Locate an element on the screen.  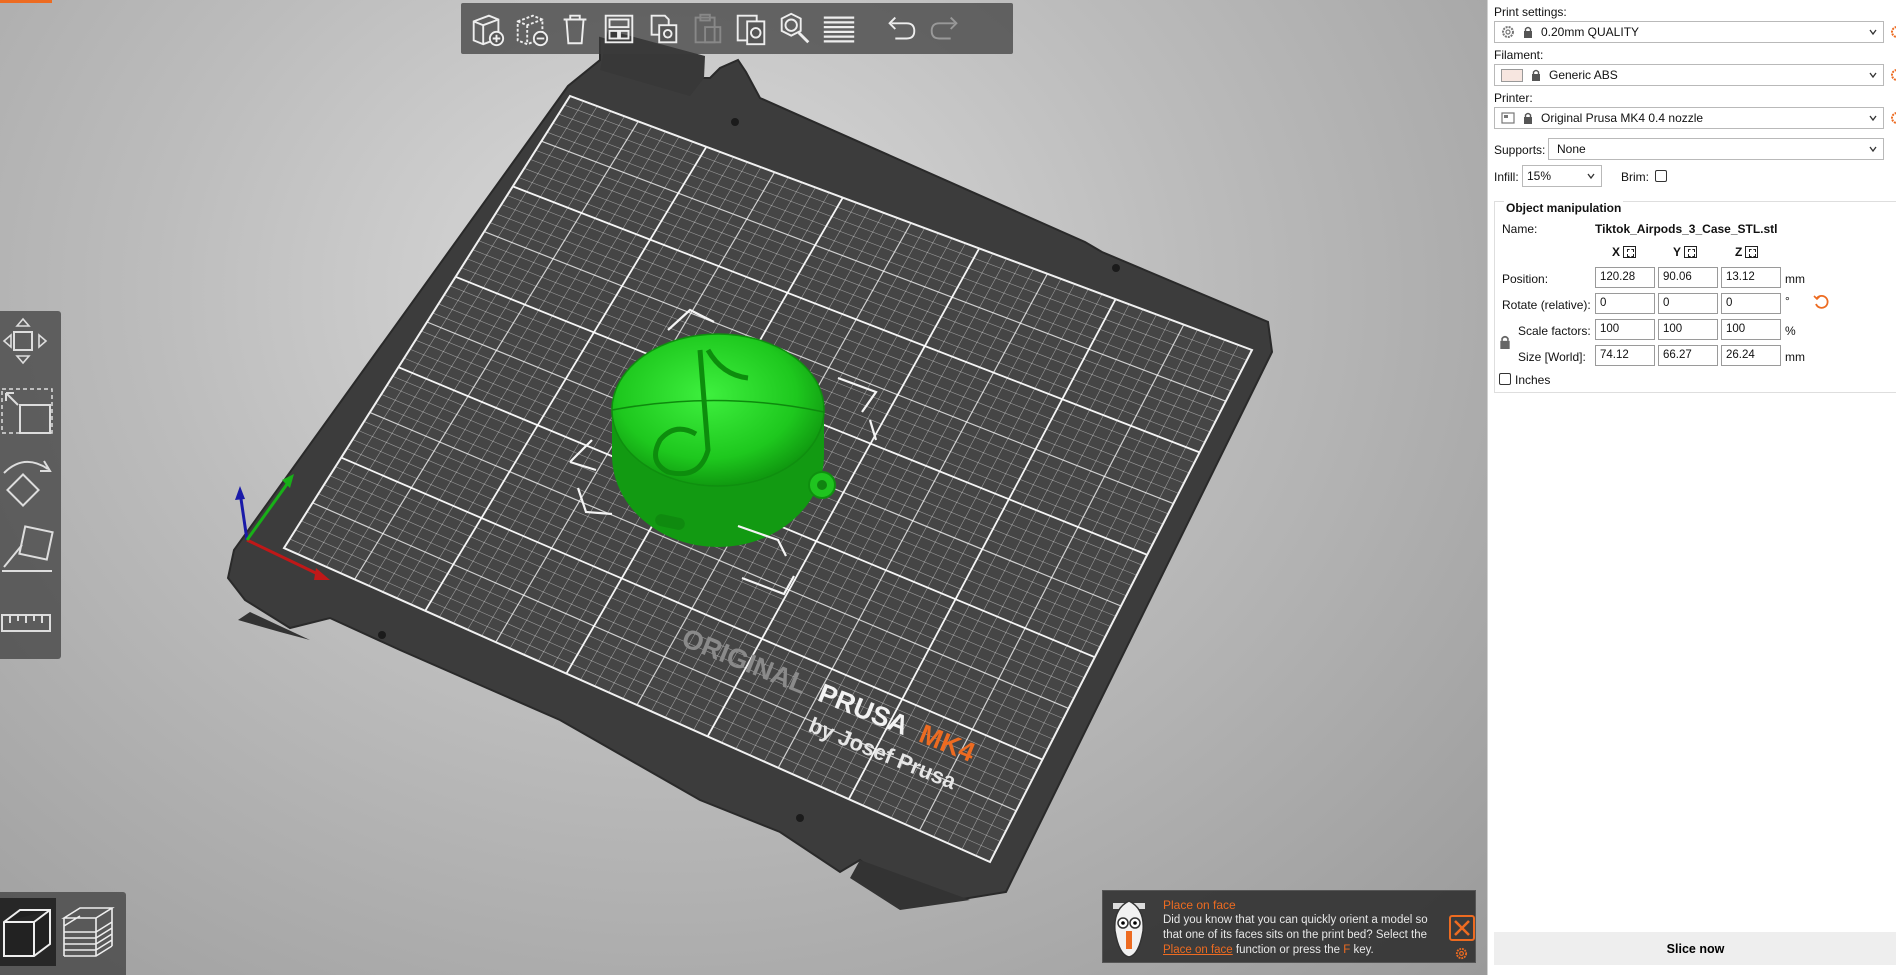
hint-mascot-icon is located at coordinates (1129, 929).